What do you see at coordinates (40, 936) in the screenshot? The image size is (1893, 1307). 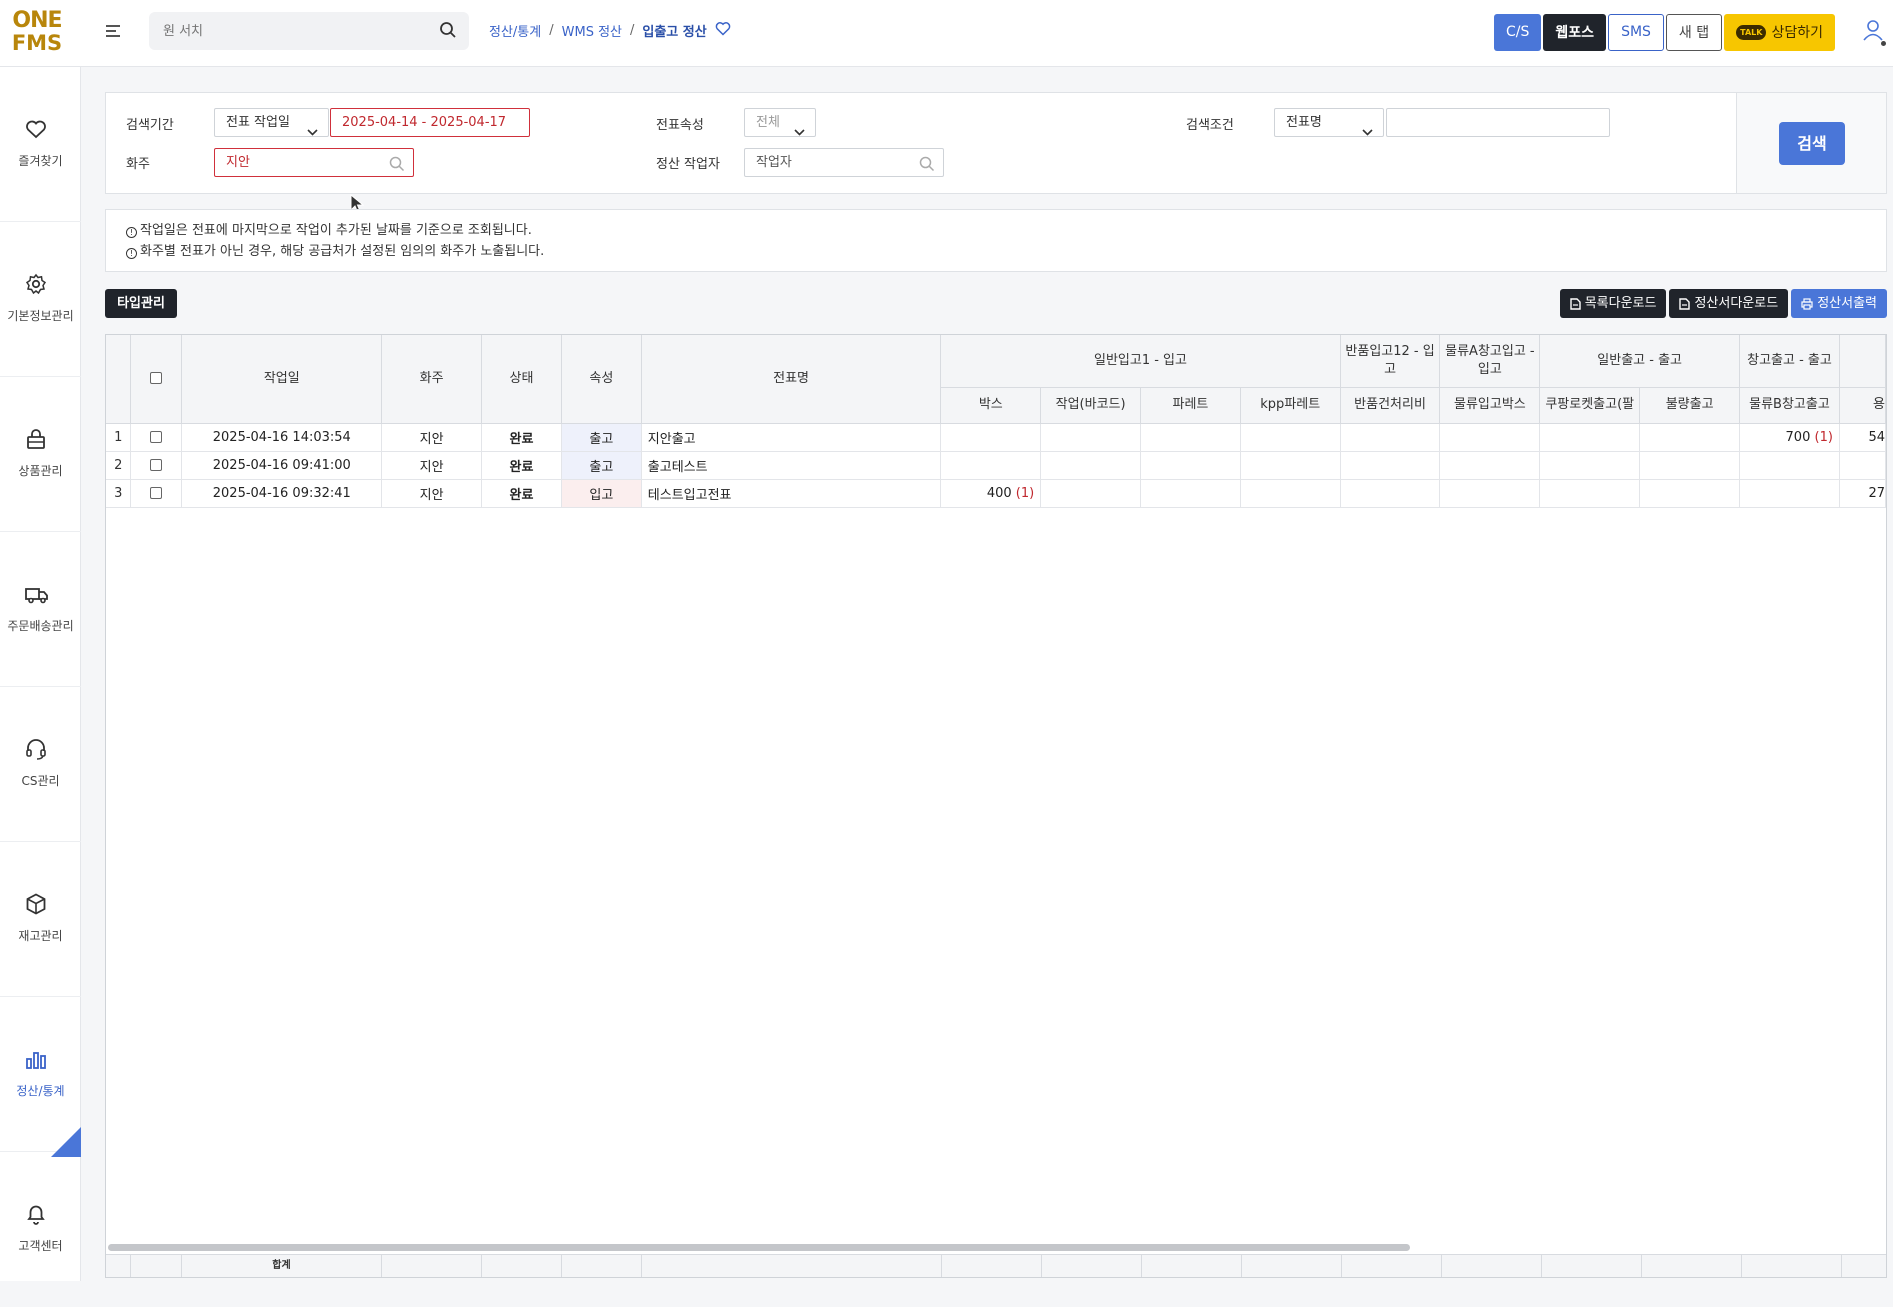 I see `sidebar-item-label: 재고관리` at bounding box center [40, 936].